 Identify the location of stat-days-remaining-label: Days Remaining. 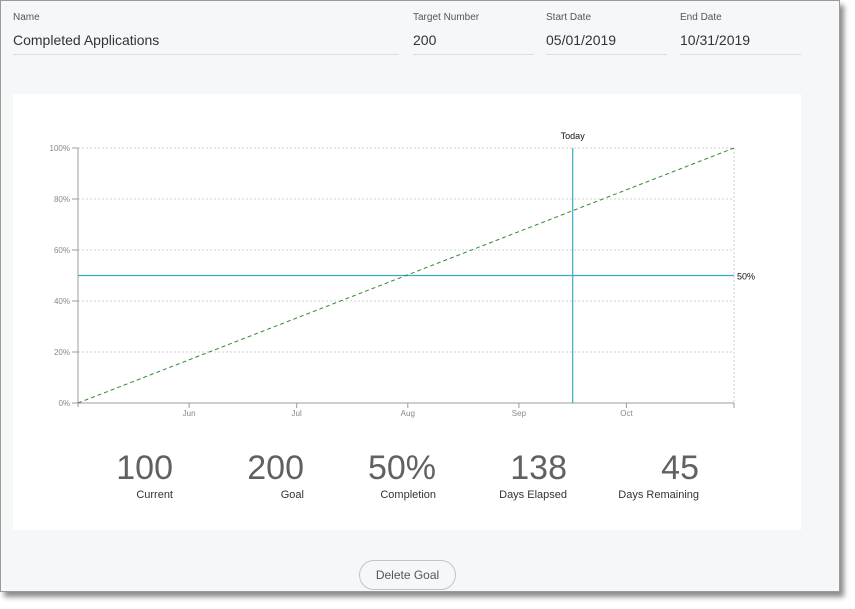
(658, 495).